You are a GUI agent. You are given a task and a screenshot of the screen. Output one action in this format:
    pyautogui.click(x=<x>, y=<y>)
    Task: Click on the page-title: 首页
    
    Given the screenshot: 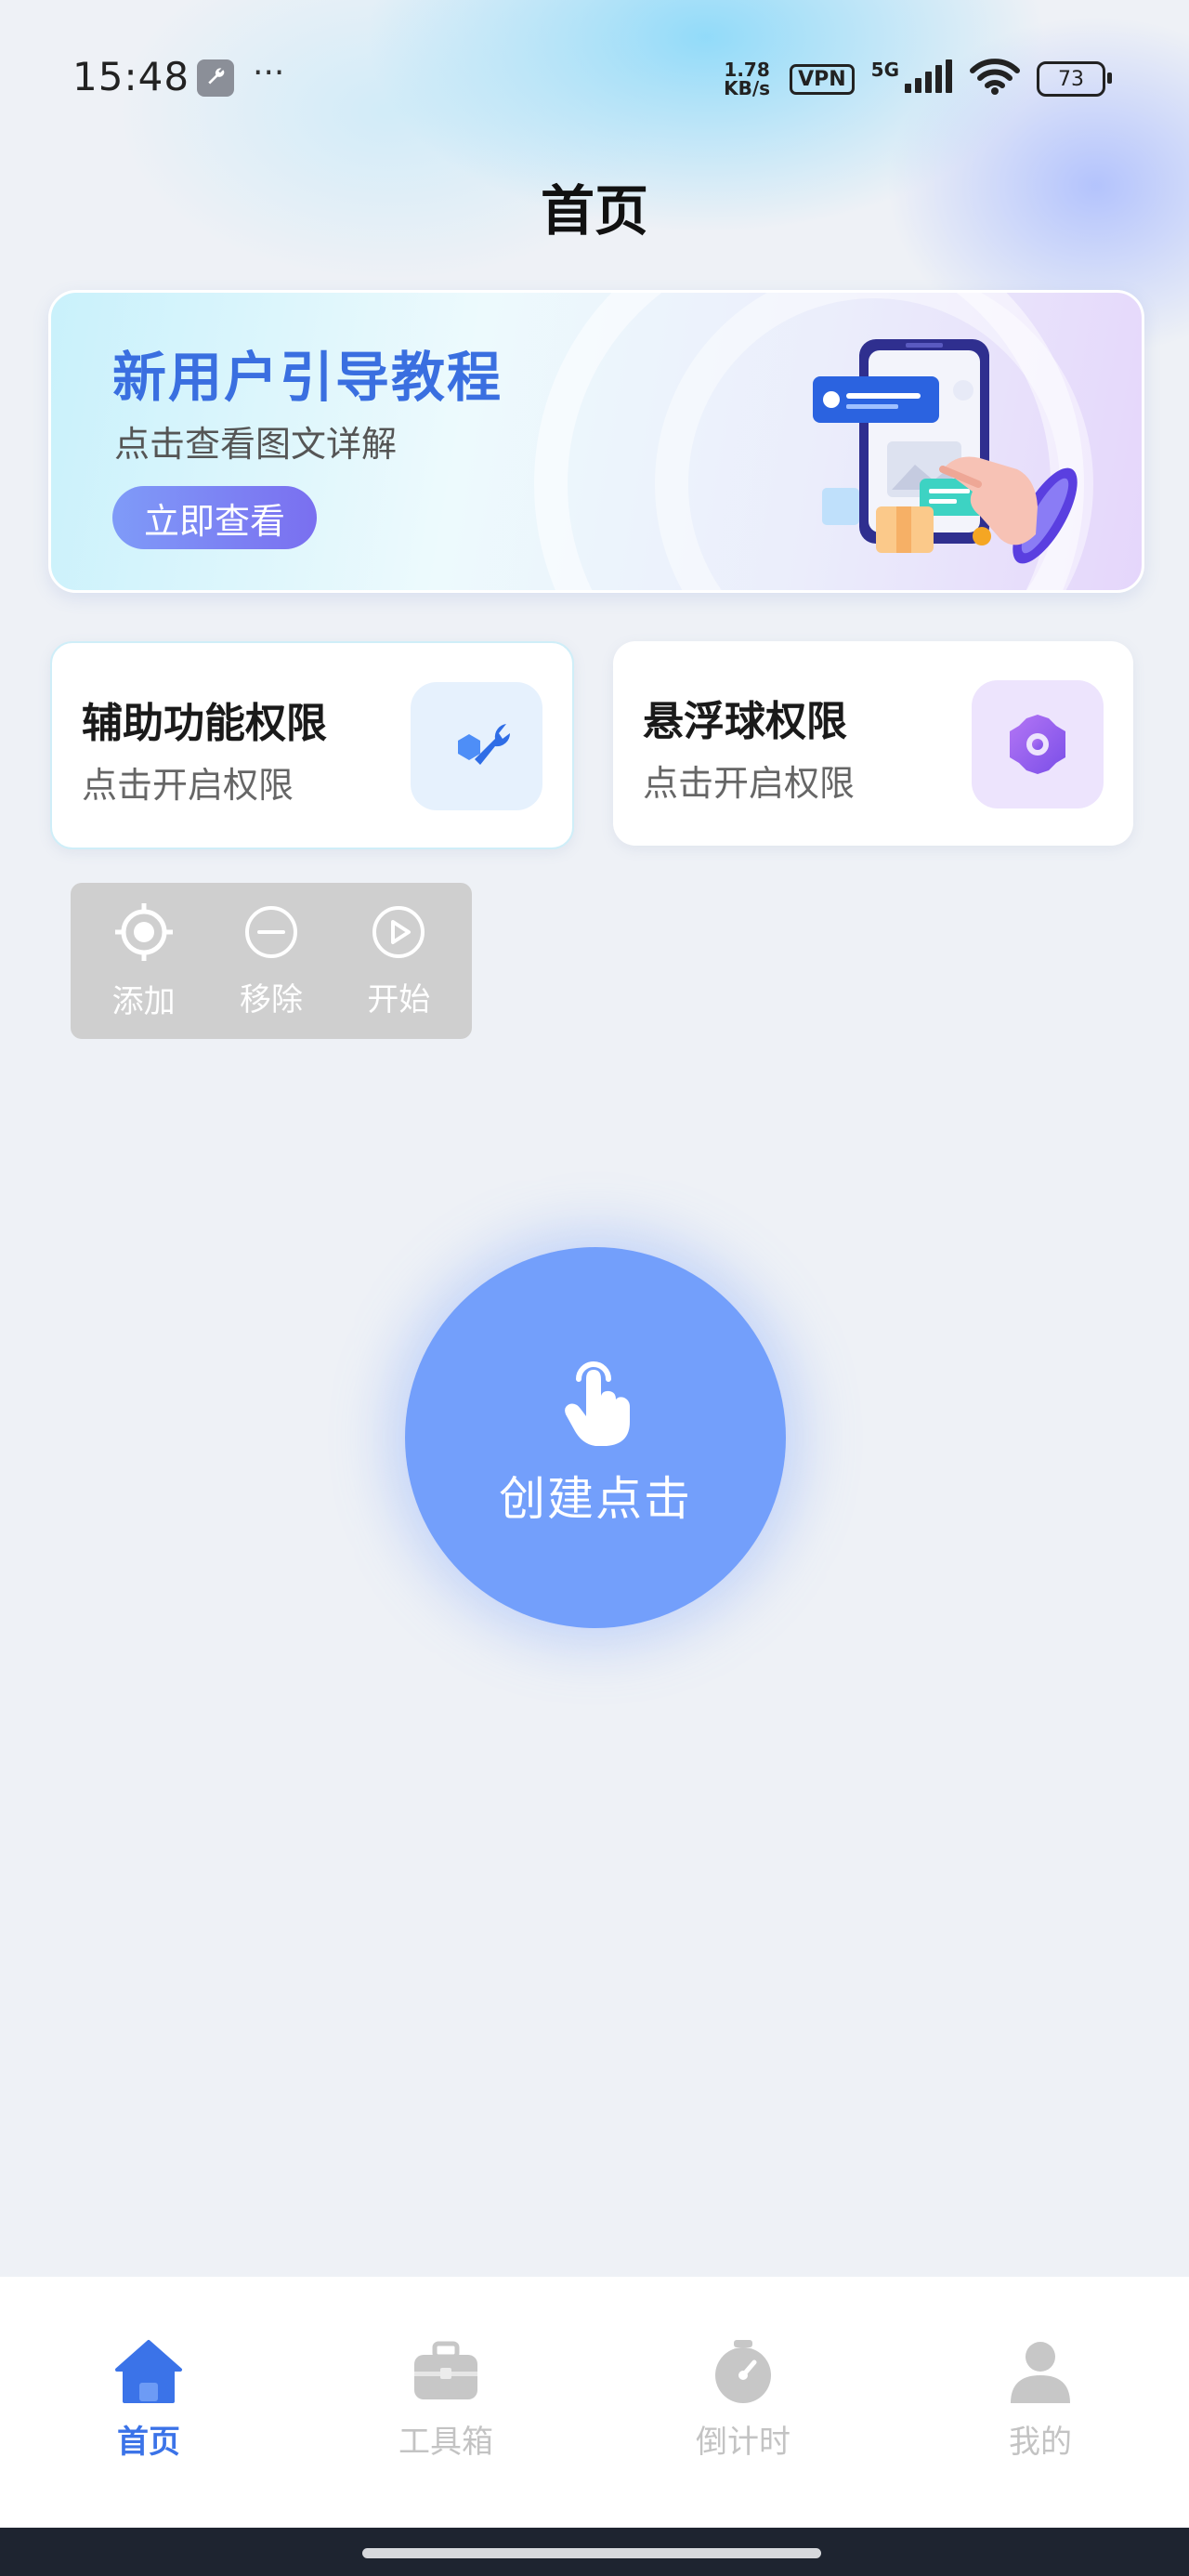 What is the action you would take?
    pyautogui.click(x=594, y=211)
    